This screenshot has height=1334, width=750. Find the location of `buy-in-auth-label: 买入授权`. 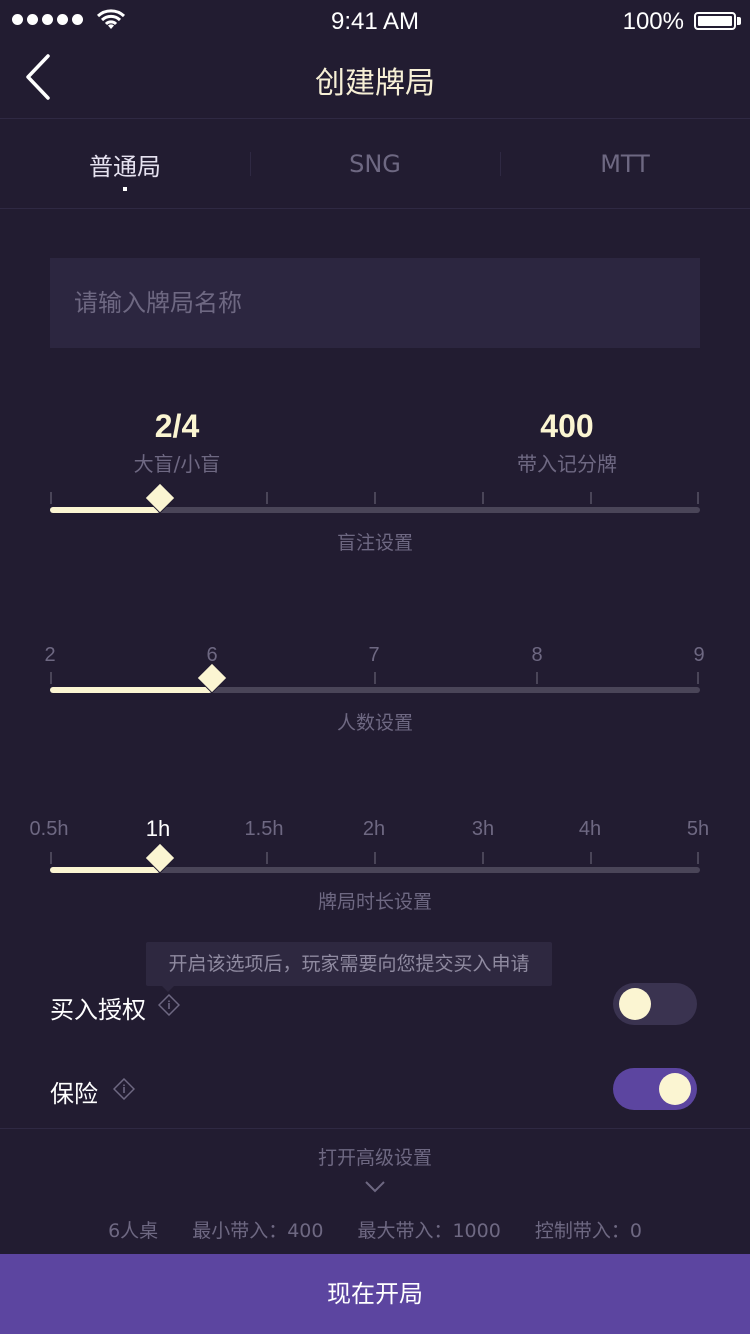

buy-in-auth-label: 买入授权 is located at coordinates (98, 1010).